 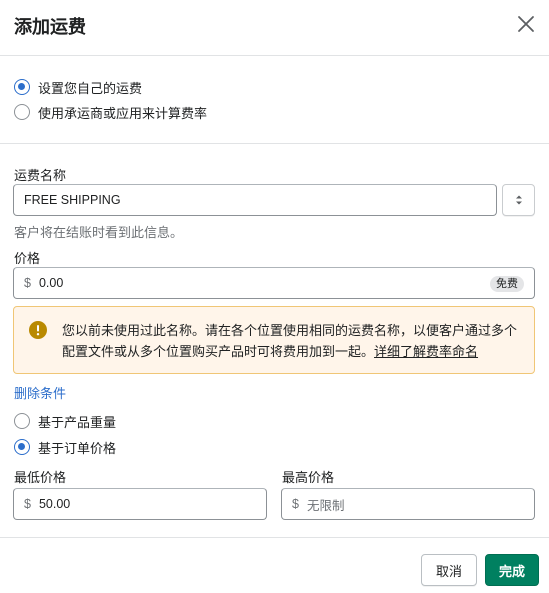 I want to click on remove-conditions-link: 删除条件, so click(x=40, y=392).